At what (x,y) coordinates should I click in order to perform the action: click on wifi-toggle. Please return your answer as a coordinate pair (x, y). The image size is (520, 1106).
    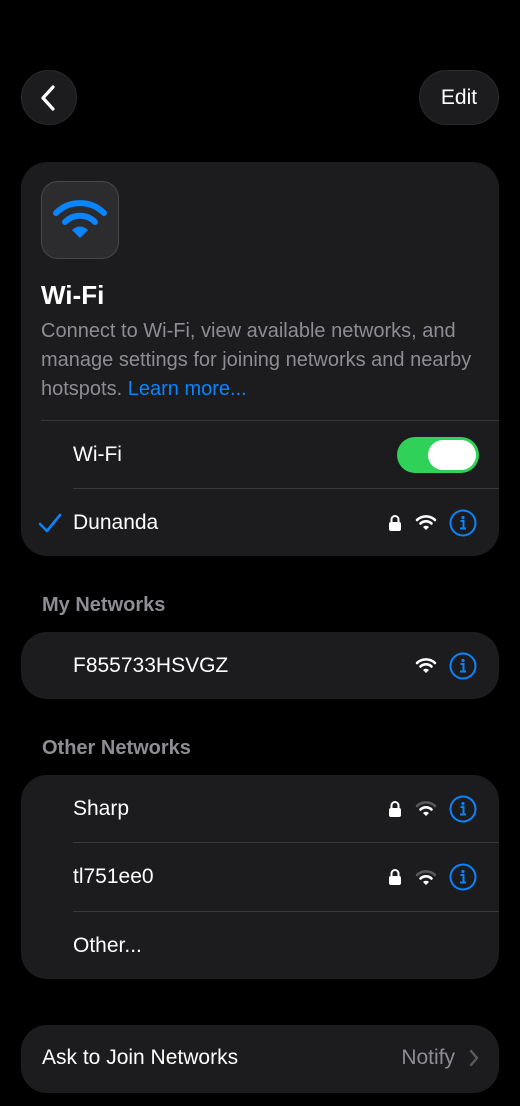
    Looking at the image, I should click on (438, 454).